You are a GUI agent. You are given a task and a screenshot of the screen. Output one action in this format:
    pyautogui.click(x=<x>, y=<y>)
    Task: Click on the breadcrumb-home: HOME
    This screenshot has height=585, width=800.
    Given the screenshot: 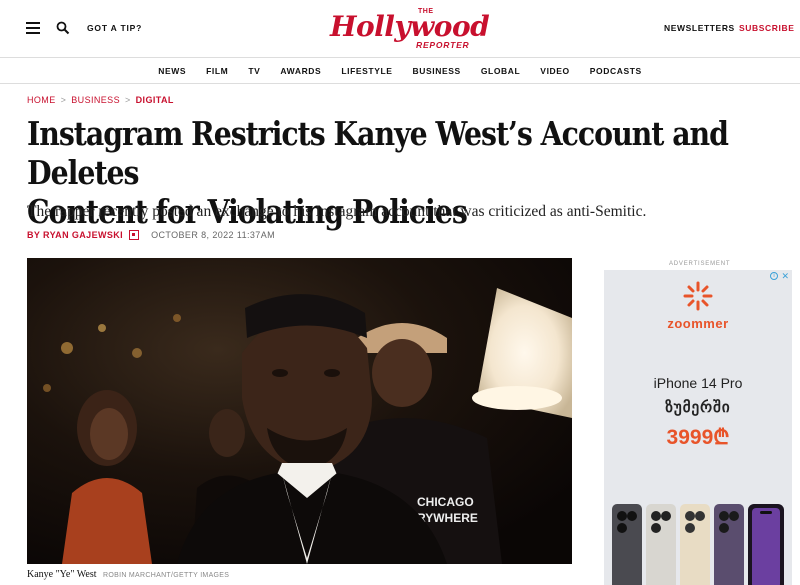 What is the action you would take?
    pyautogui.click(x=41, y=100)
    